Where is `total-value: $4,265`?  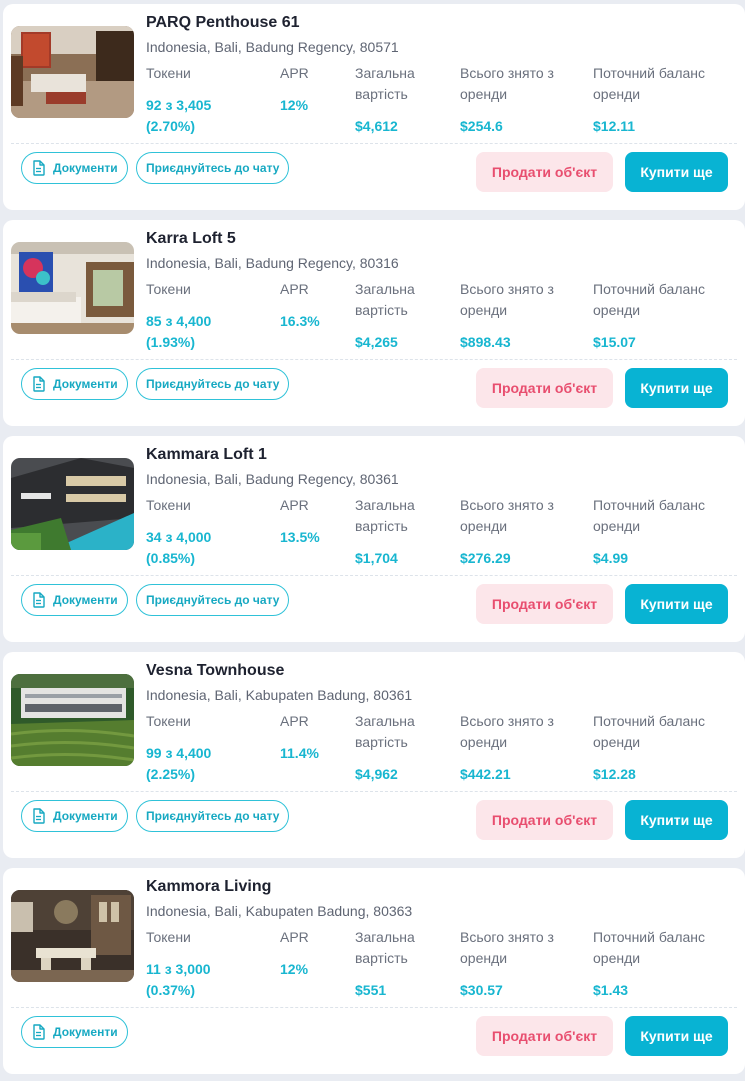 total-value: $4,265 is located at coordinates (376, 342).